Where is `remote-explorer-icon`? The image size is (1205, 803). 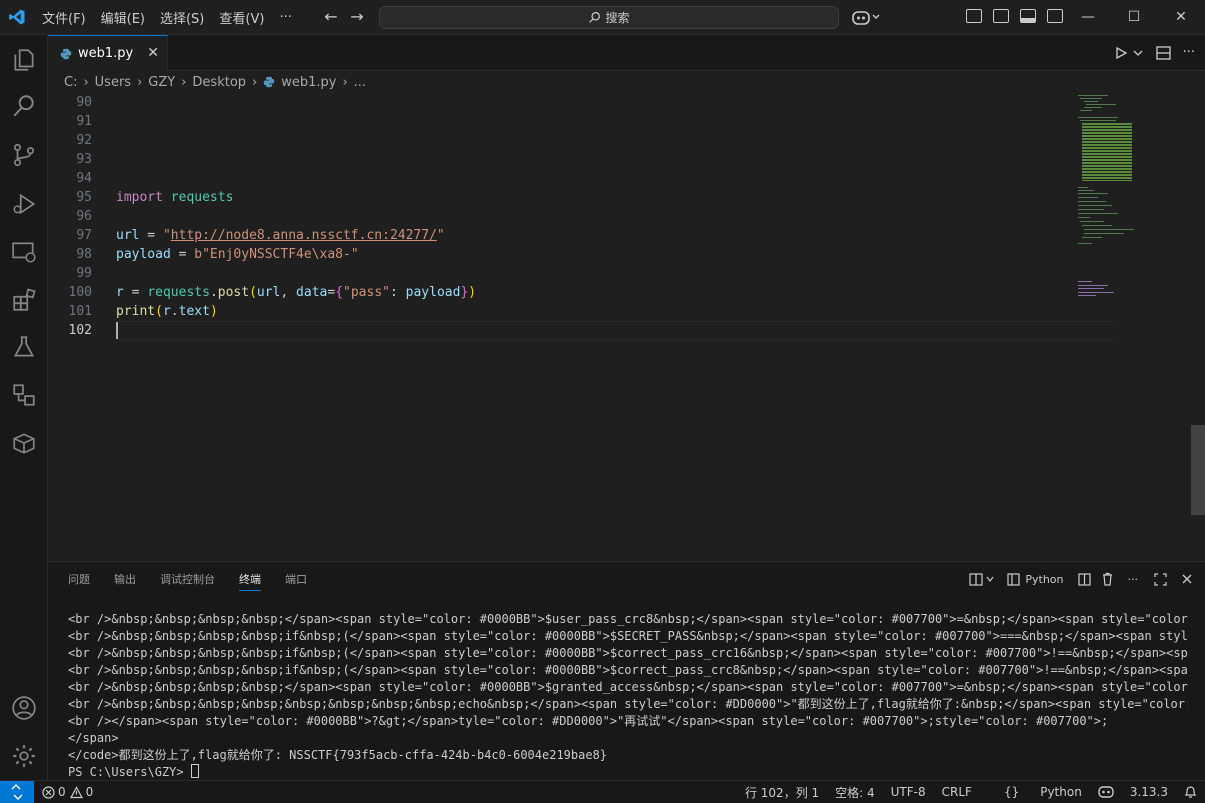 remote-explorer-icon is located at coordinates (24, 252).